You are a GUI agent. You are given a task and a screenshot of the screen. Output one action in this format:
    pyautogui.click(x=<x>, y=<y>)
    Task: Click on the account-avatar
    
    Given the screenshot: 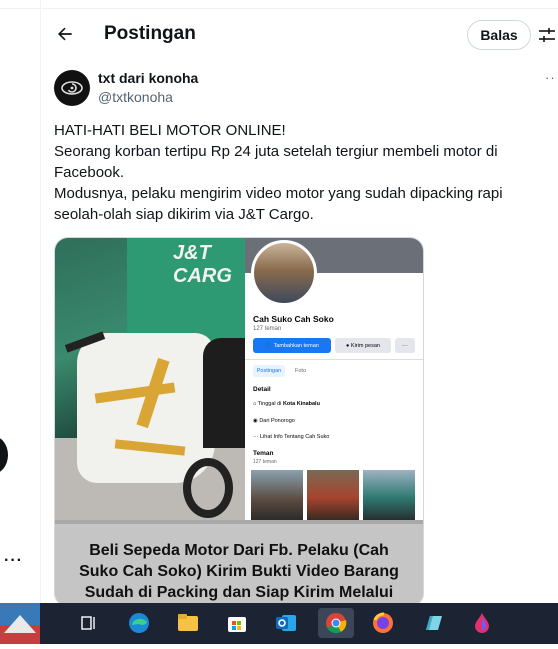 What is the action you would take?
    pyautogui.click(x=4, y=455)
    